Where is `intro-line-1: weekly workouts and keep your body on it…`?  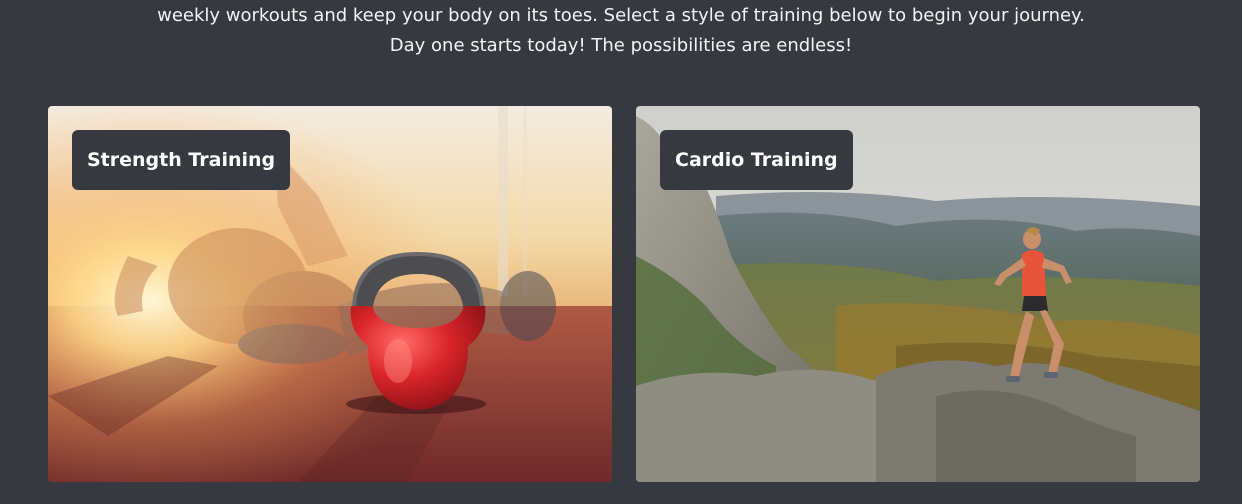 intro-line-1: weekly workouts and keep your body on it… is located at coordinates (621, 15).